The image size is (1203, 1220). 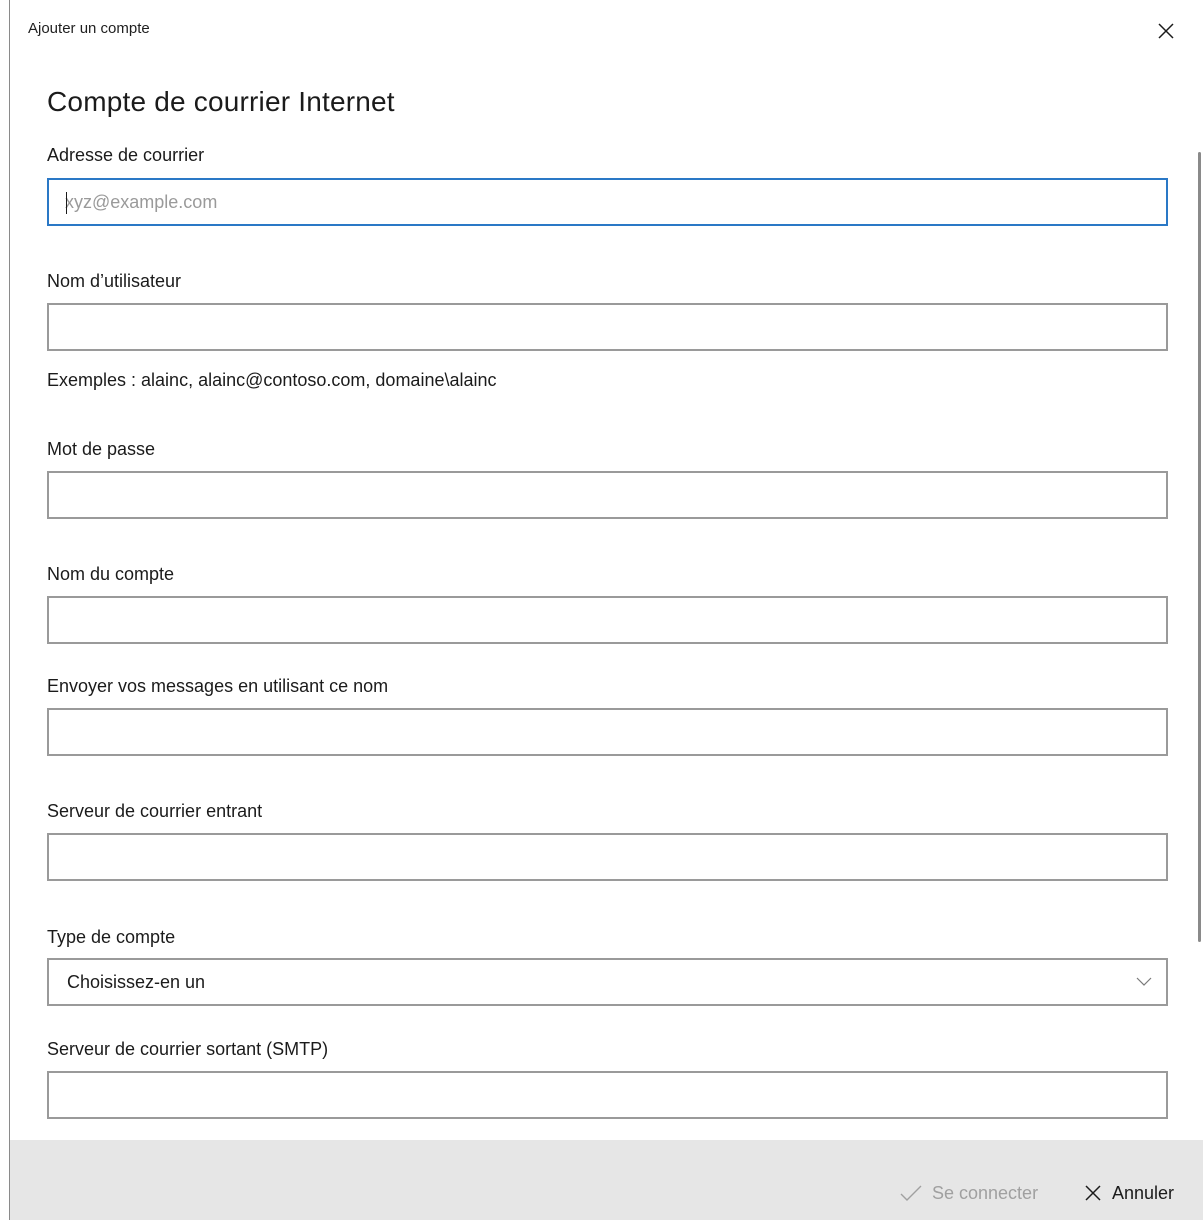 I want to click on cancel-button-label: Annuler, so click(x=1143, y=1192).